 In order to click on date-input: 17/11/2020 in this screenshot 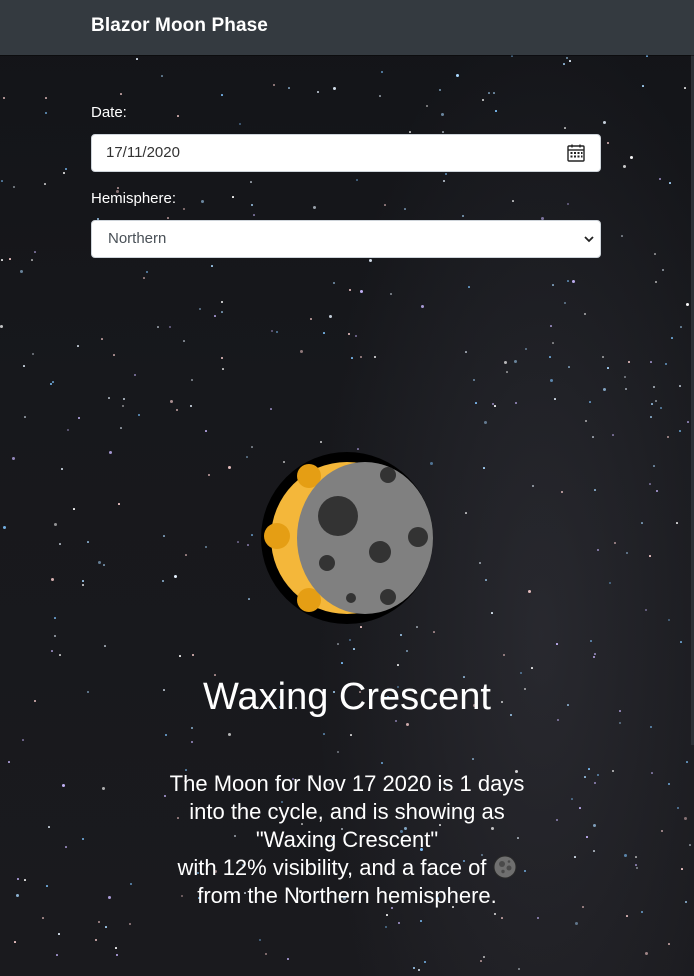, I will do `click(346, 153)`.